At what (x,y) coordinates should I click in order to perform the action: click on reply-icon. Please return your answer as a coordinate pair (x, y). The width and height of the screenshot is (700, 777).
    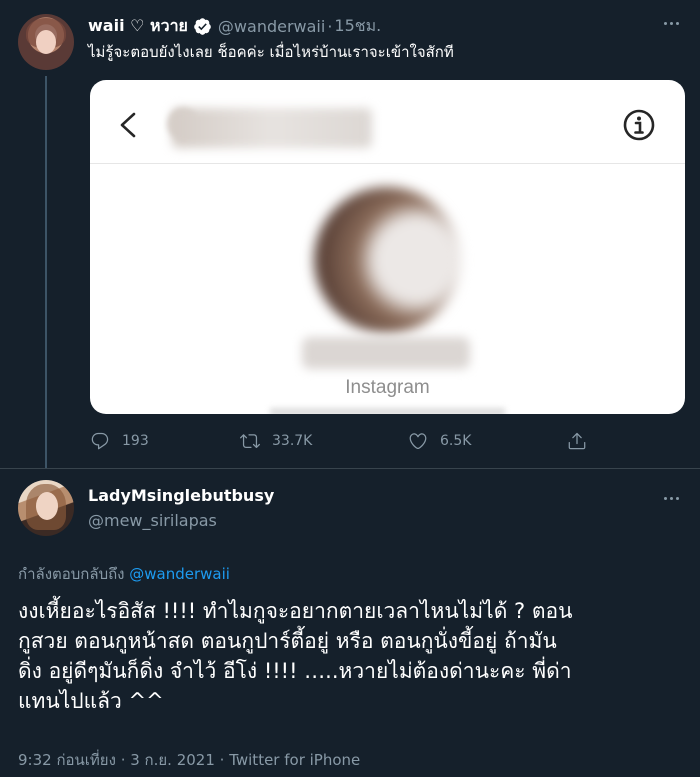
    Looking at the image, I should click on (100, 441).